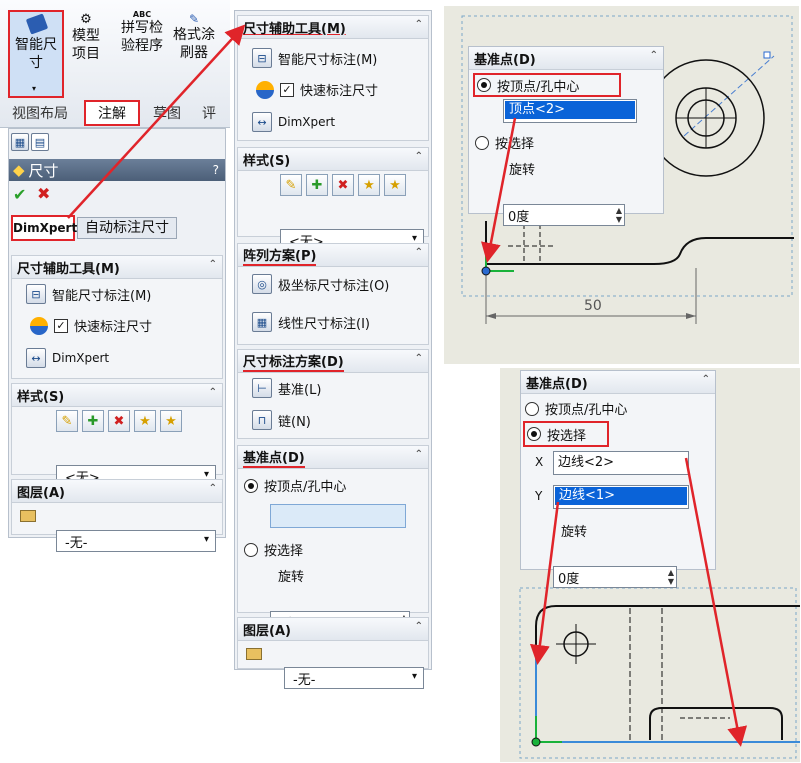 The image size is (801, 763). Describe the element at coordinates (39, 325) in the screenshot. I see `quick-dim-icon` at that location.